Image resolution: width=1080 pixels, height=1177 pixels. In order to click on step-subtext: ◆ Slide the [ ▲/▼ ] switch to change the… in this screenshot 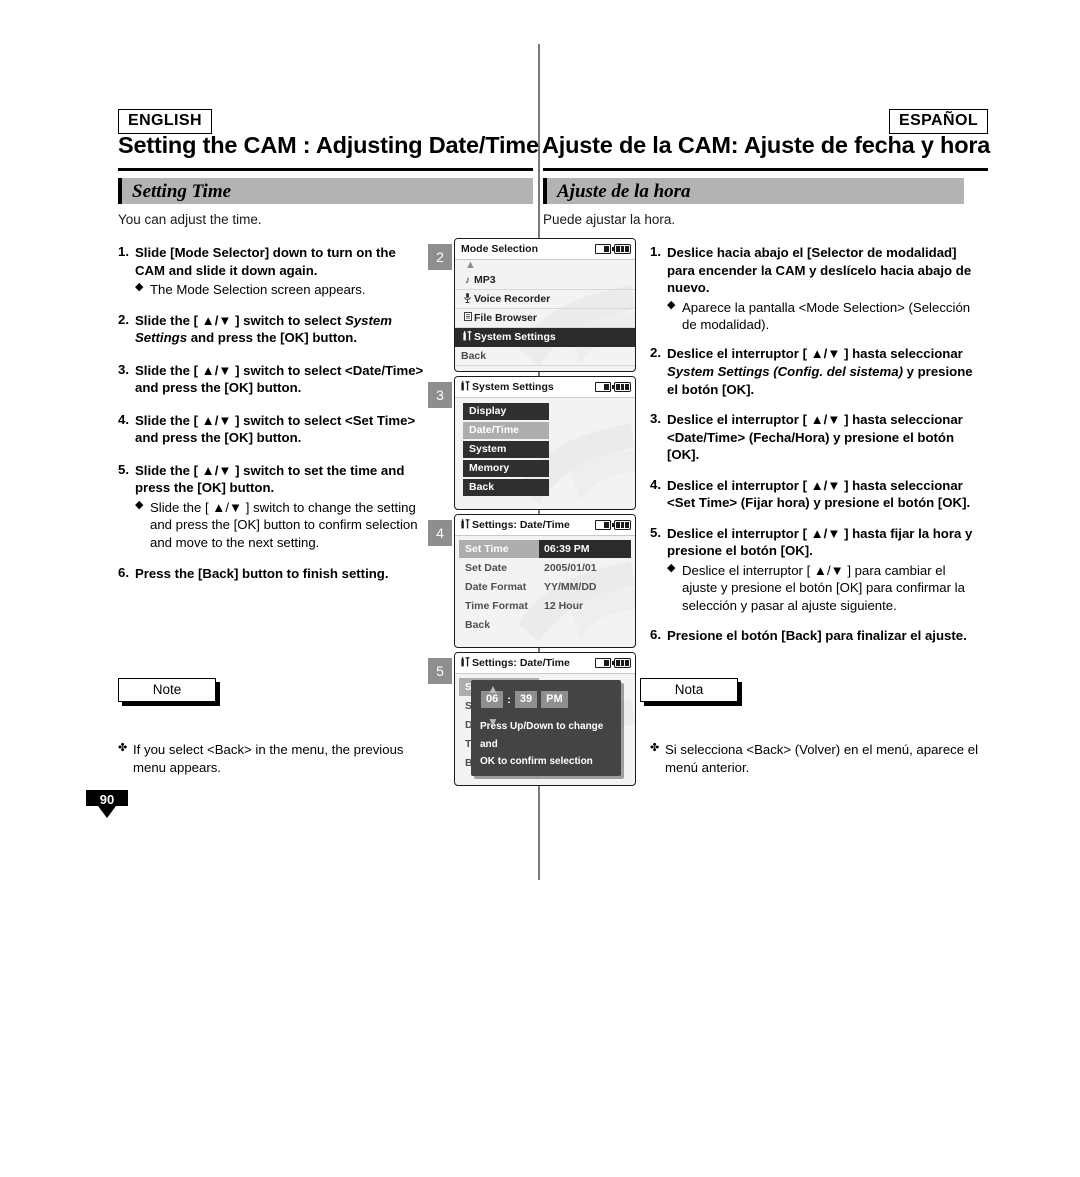, I will do `click(281, 525)`.